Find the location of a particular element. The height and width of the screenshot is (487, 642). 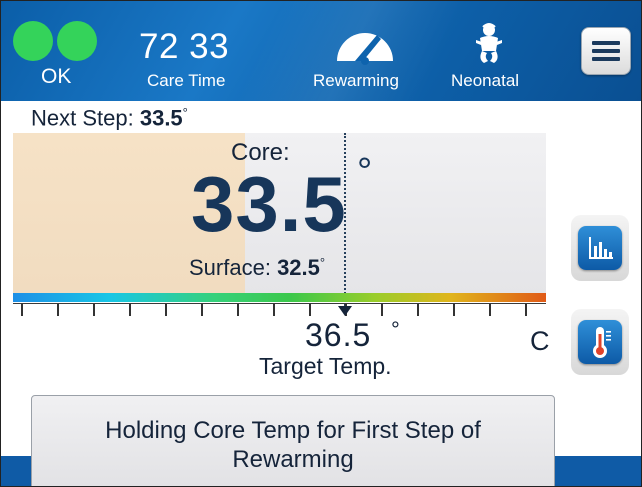

surface-readout: Surface: 32.5° is located at coordinates (257, 268).